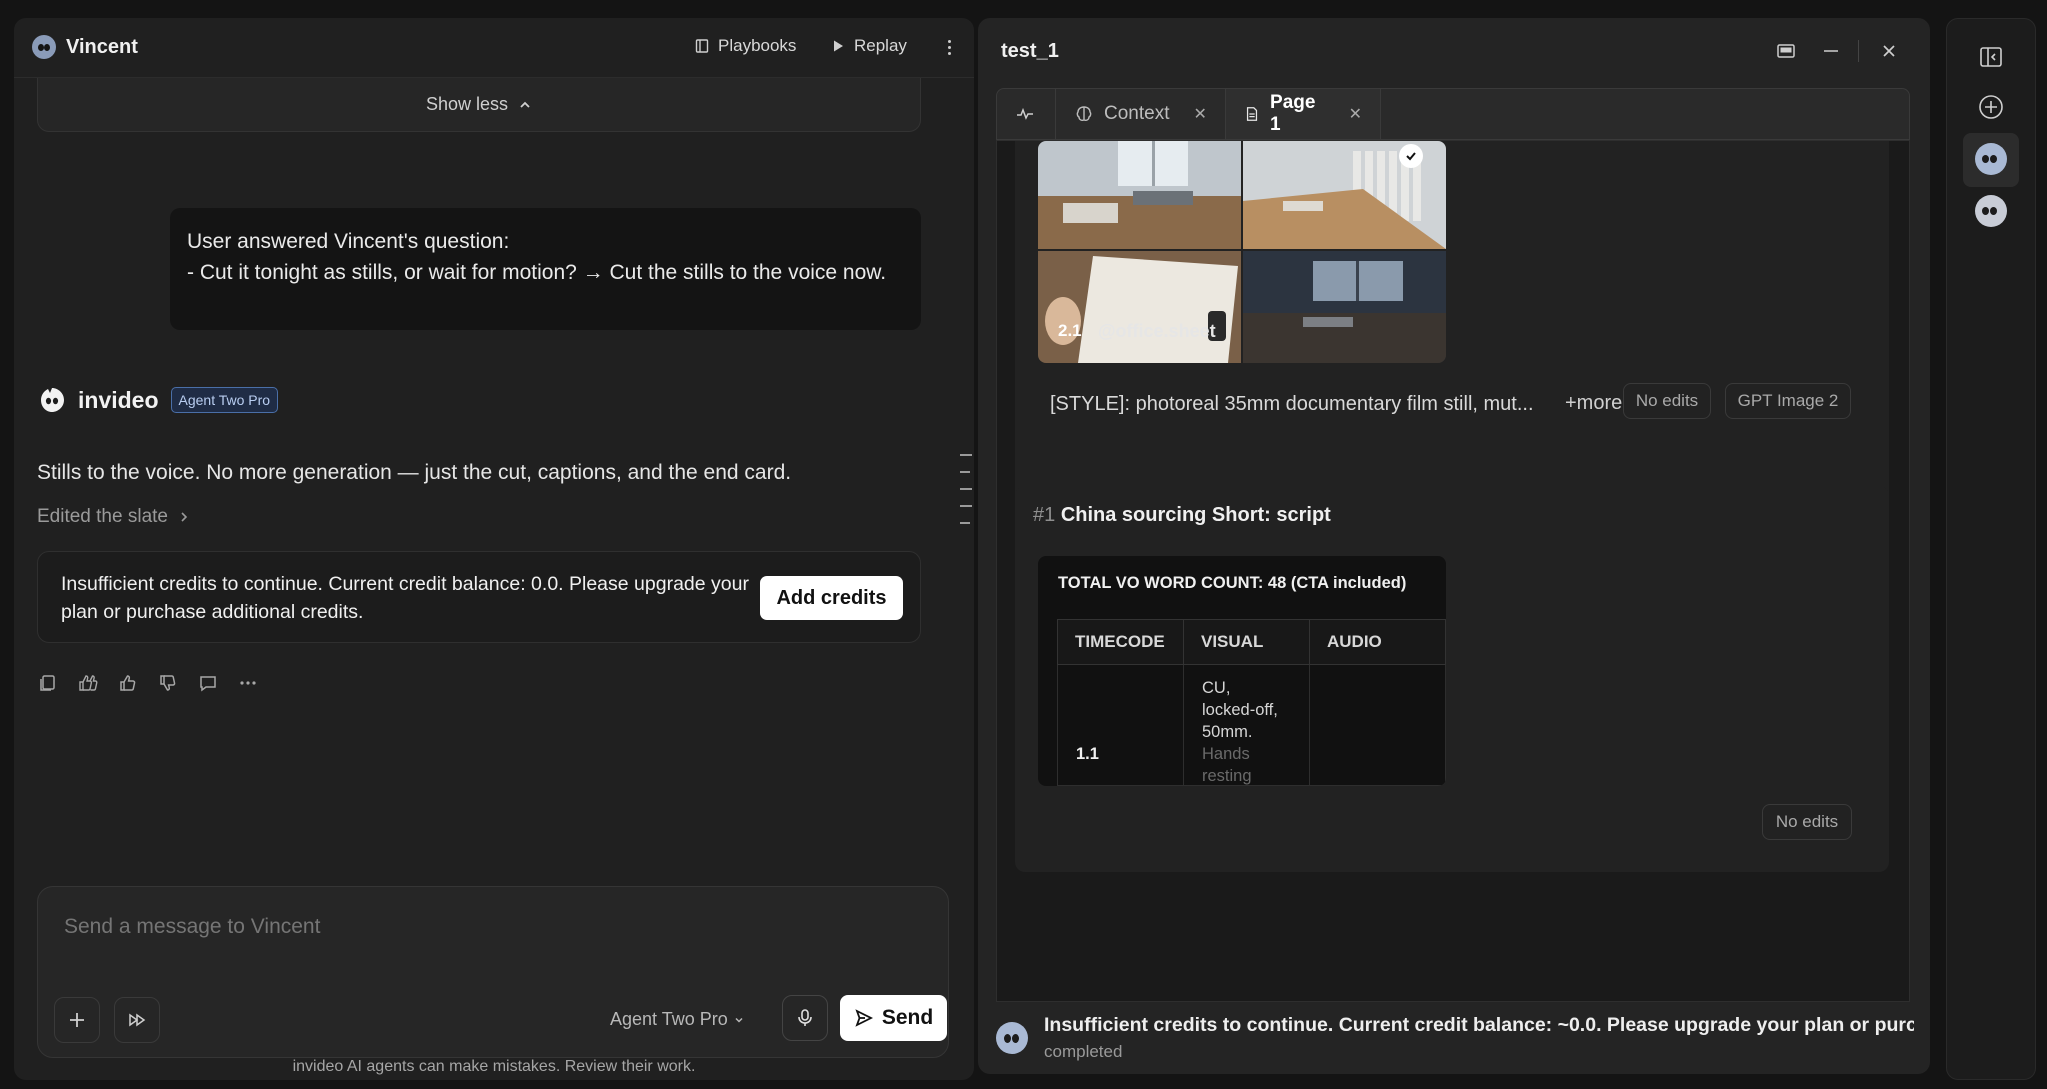  What do you see at coordinates (1788, 401) in the screenshot?
I see `image-model-badge: GPT Image 2` at bounding box center [1788, 401].